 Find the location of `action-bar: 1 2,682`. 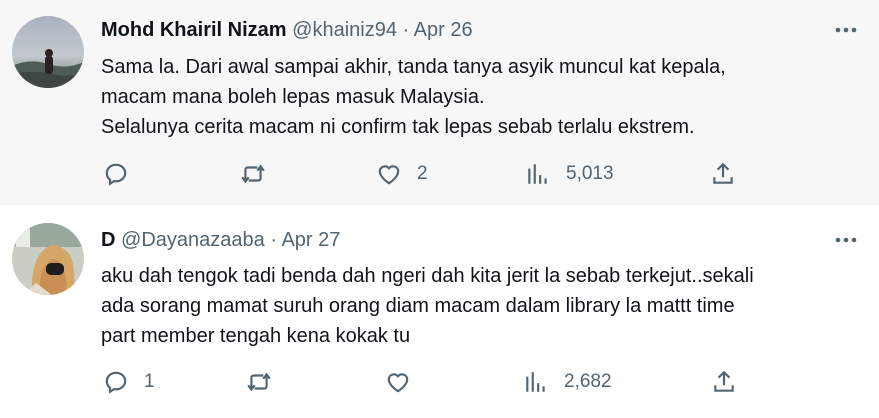

action-bar: 1 2,682 is located at coordinates (439, 382).